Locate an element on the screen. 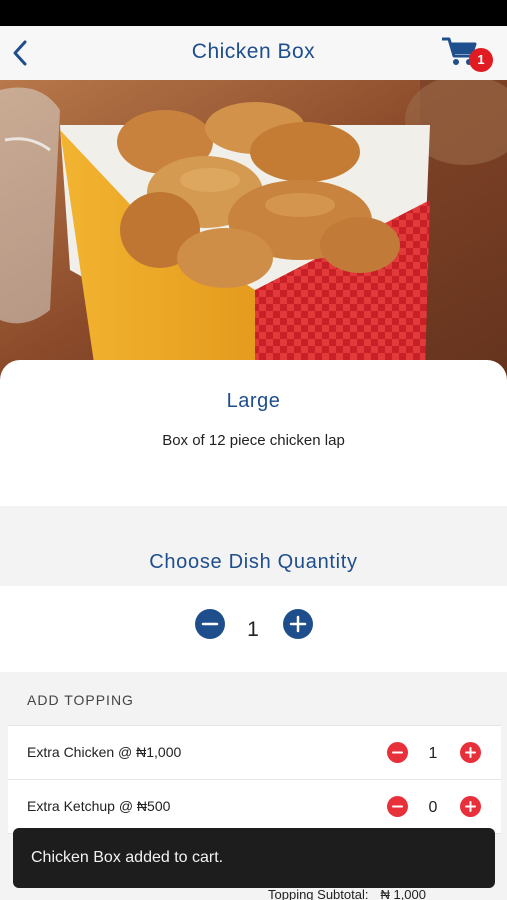 This screenshot has width=507, height=900. topping-quantity: 1 is located at coordinates (433, 753).